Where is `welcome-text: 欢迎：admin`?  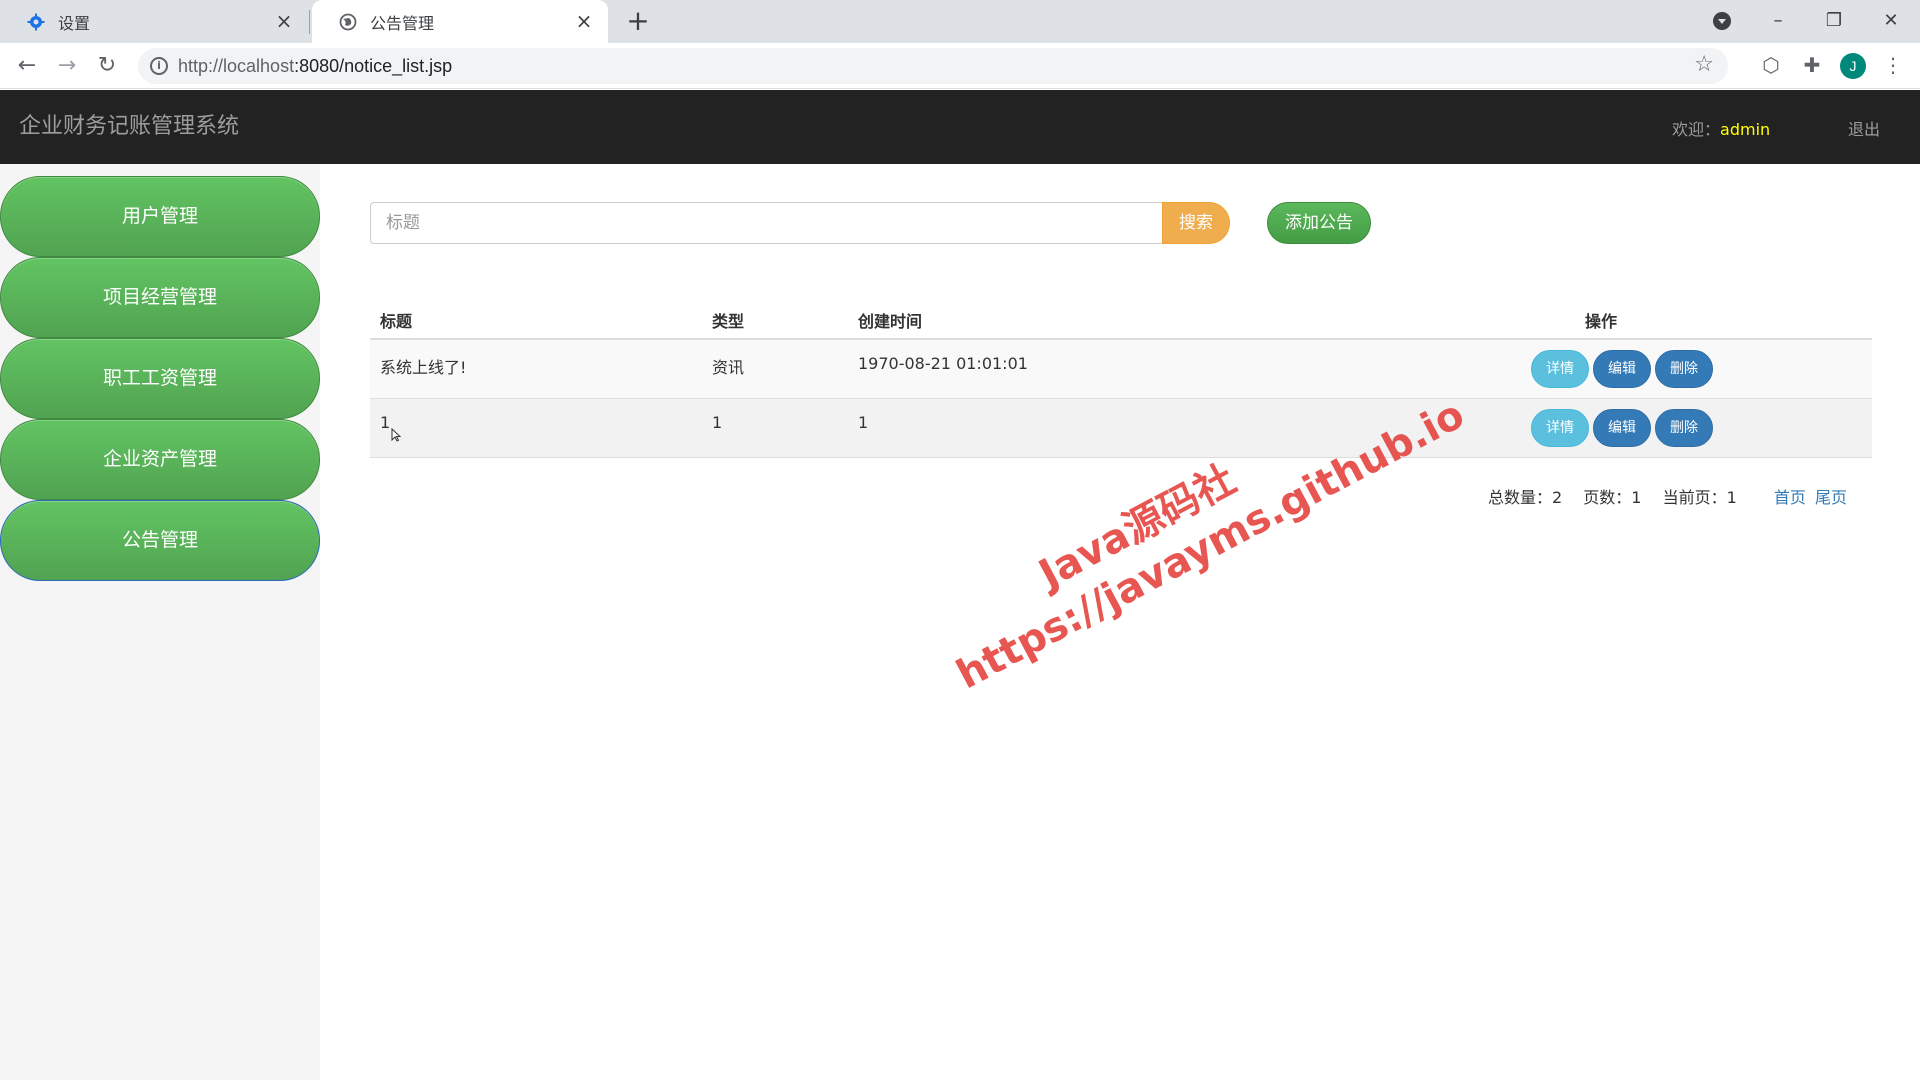 welcome-text: 欢迎：admin is located at coordinates (1721, 128).